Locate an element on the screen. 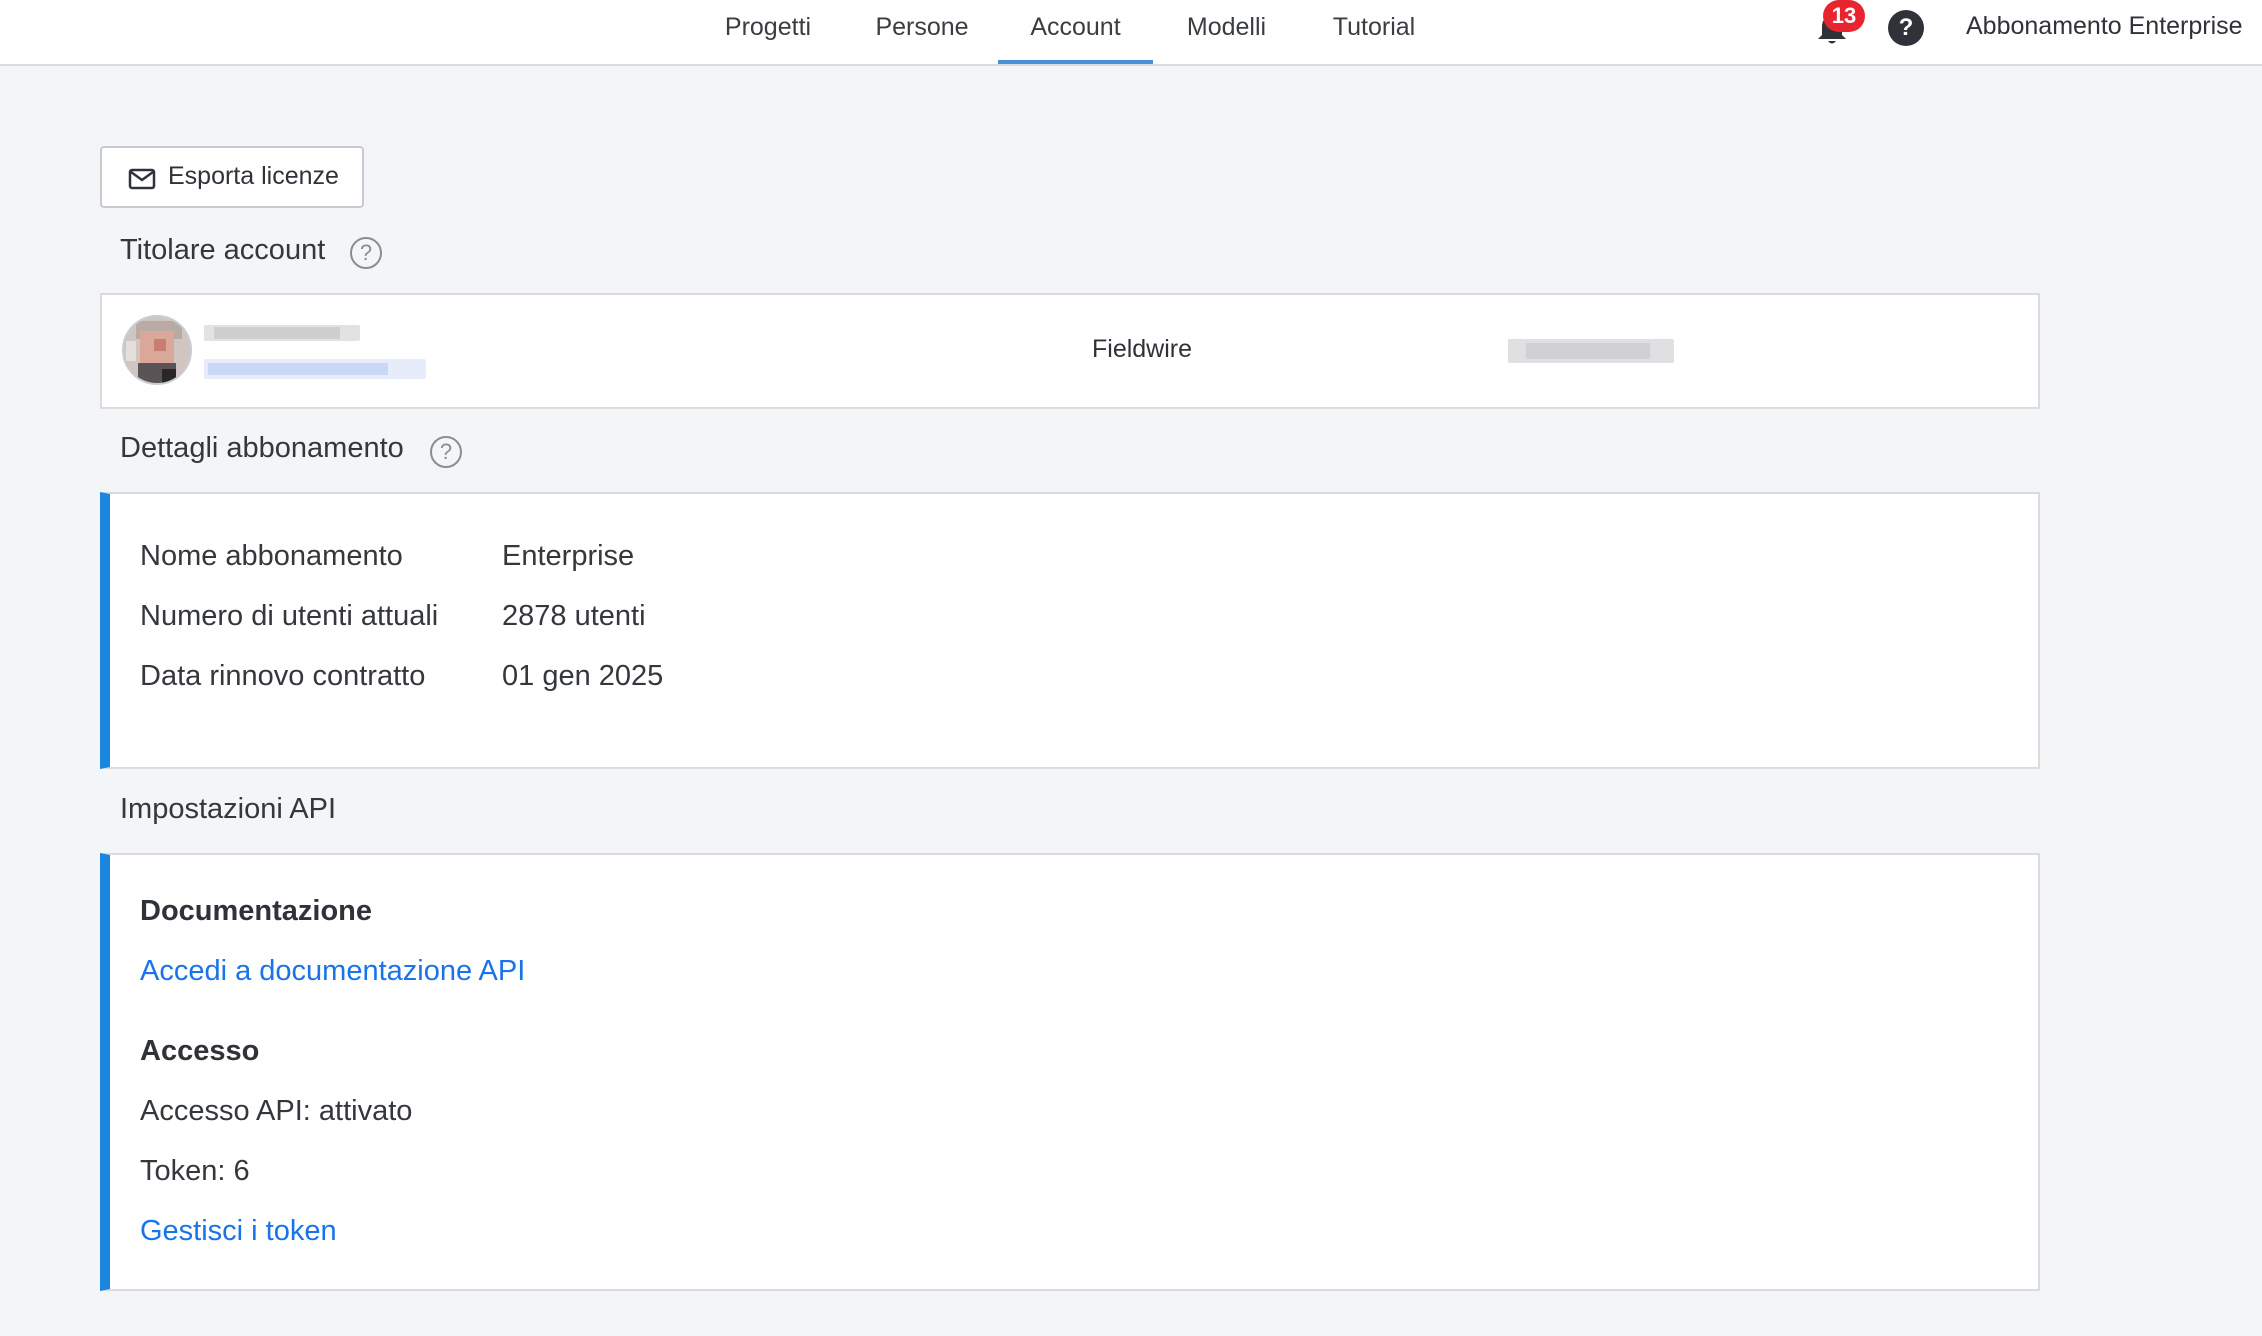  current-users-label: Numero di utenti attuali is located at coordinates (289, 616).